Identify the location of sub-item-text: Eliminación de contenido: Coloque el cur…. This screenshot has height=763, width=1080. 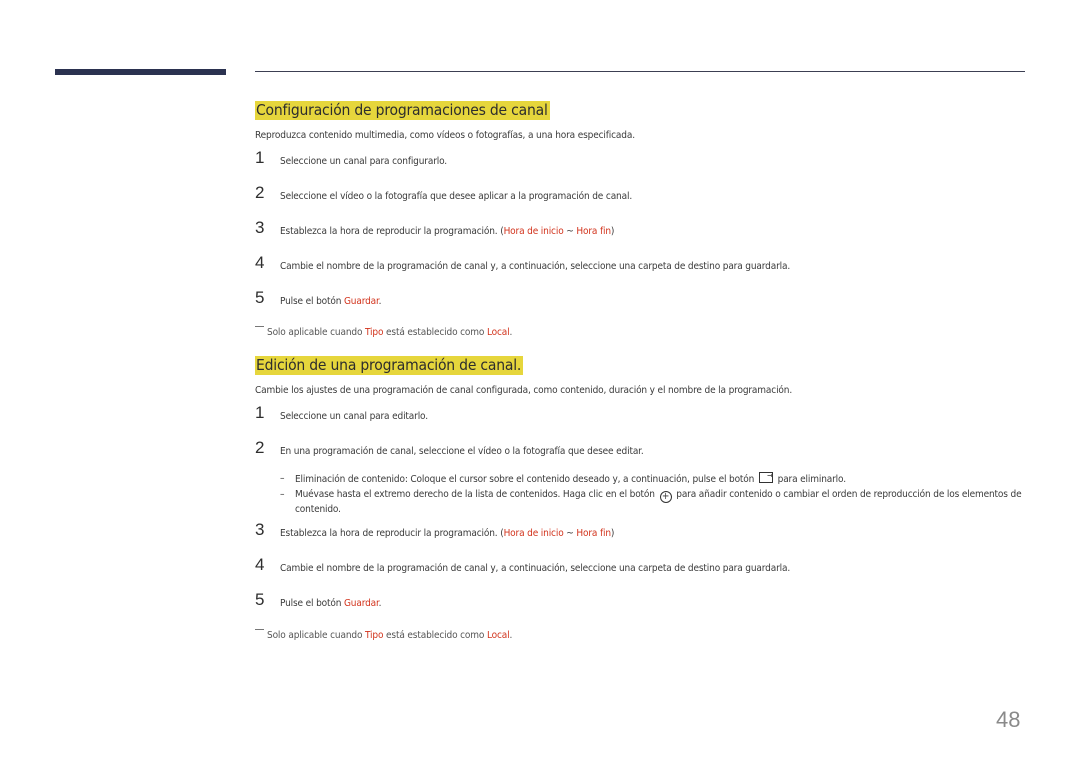
(526, 479).